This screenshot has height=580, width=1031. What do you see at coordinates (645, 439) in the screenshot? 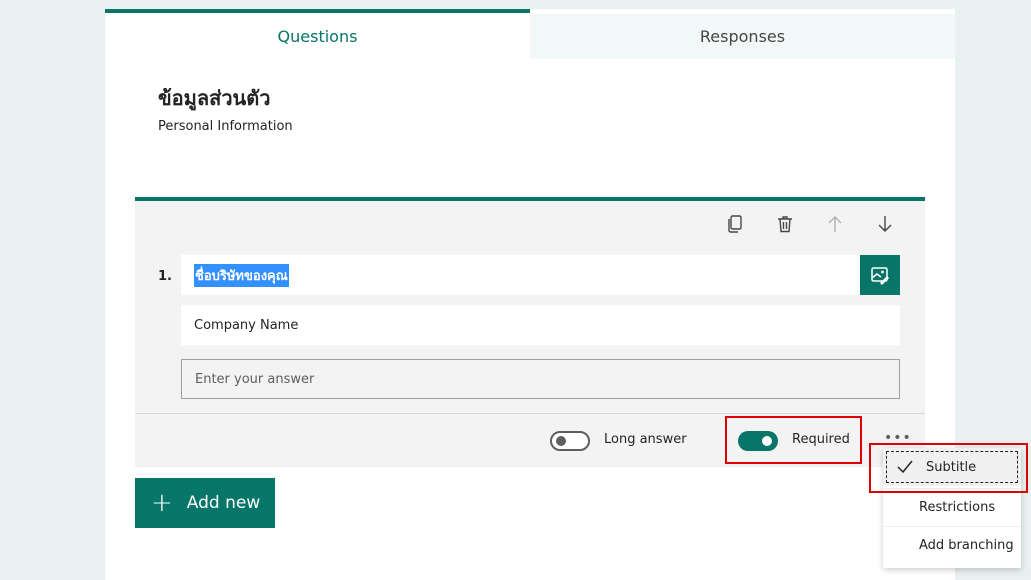
I see `long-answer-label: Long answer` at bounding box center [645, 439].